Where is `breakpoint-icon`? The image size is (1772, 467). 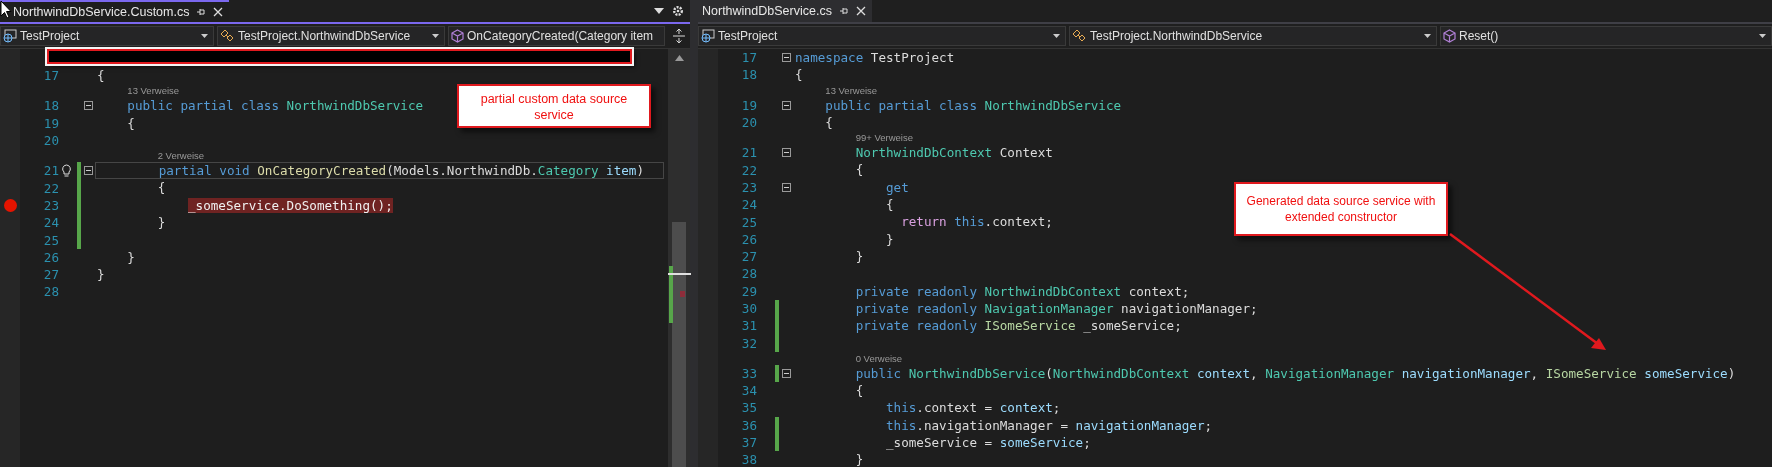 breakpoint-icon is located at coordinates (10, 205).